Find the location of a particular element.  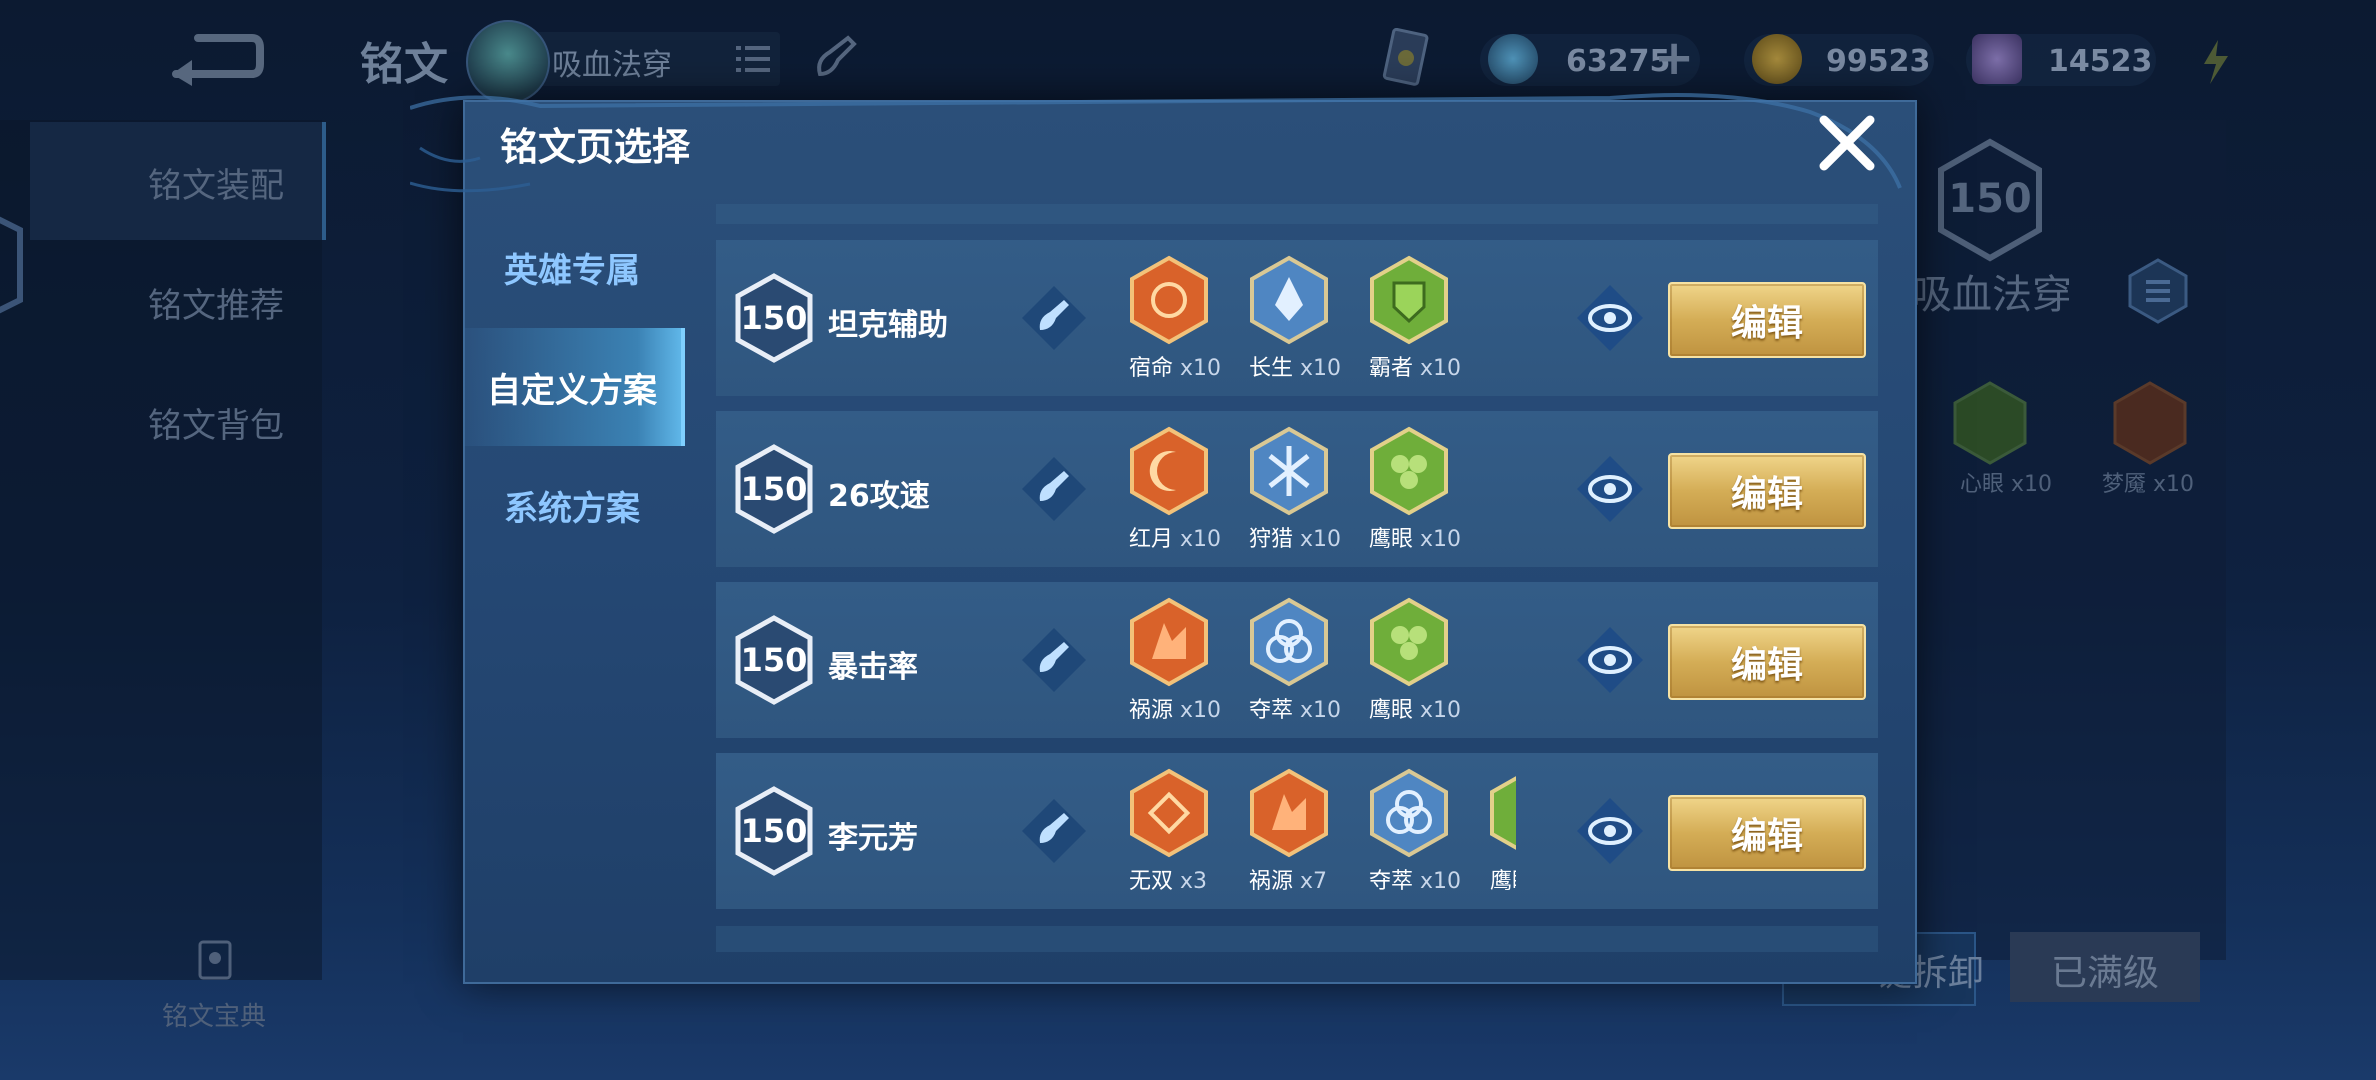

tab-custom-plan: 自定义方案 is located at coordinates (574, 387).